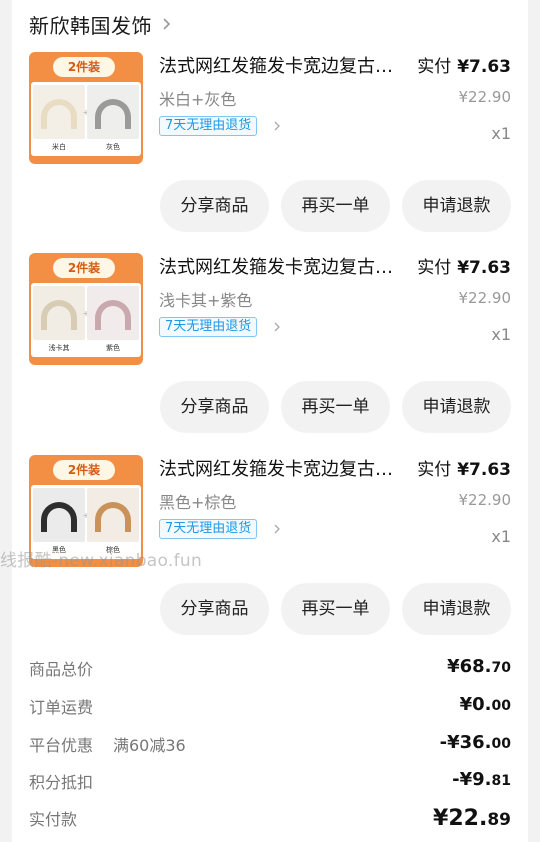 The height and width of the screenshot is (842, 540). What do you see at coordinates (61, 782) in the screenshot?
I see `points-deduction-label: 积分抵扣` at bounding box center [61, 782].